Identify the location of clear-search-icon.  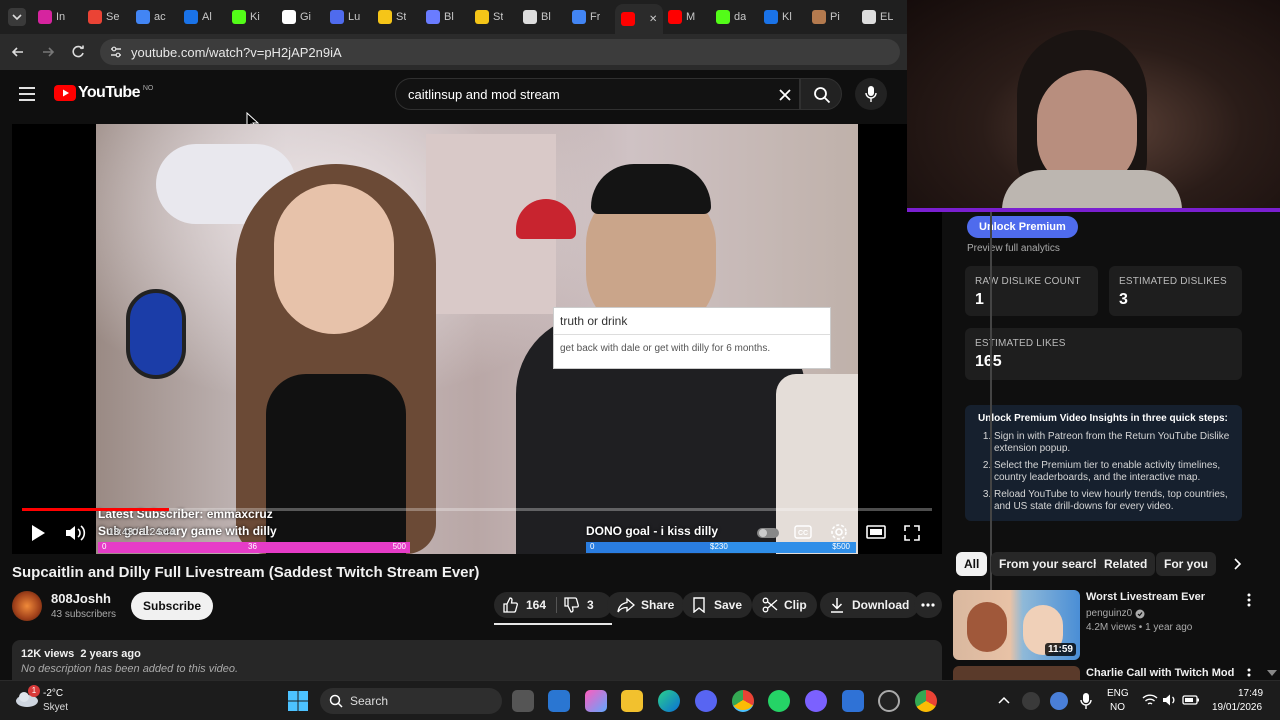
(785, 95).